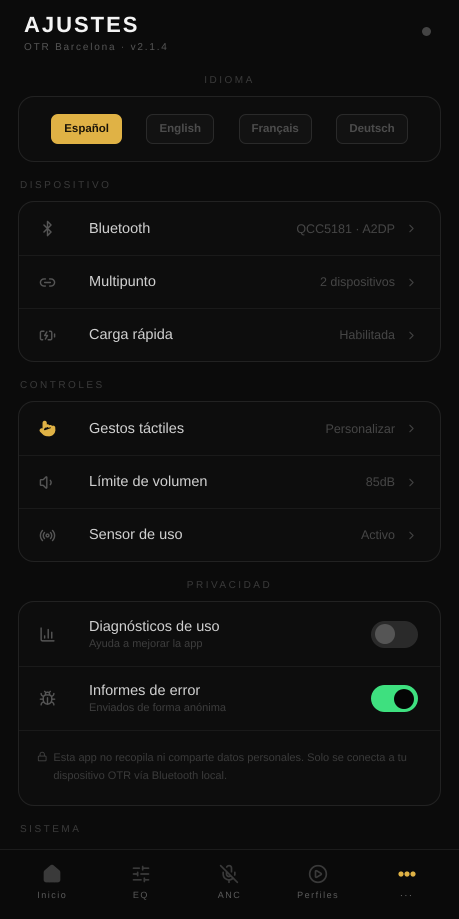 The height and width of the screenshot is (919, 459). What do you see at coordinates (136, 535) in the screenshot?
I see `row-label: Sensor de uso` at bounding box center [136, 535].